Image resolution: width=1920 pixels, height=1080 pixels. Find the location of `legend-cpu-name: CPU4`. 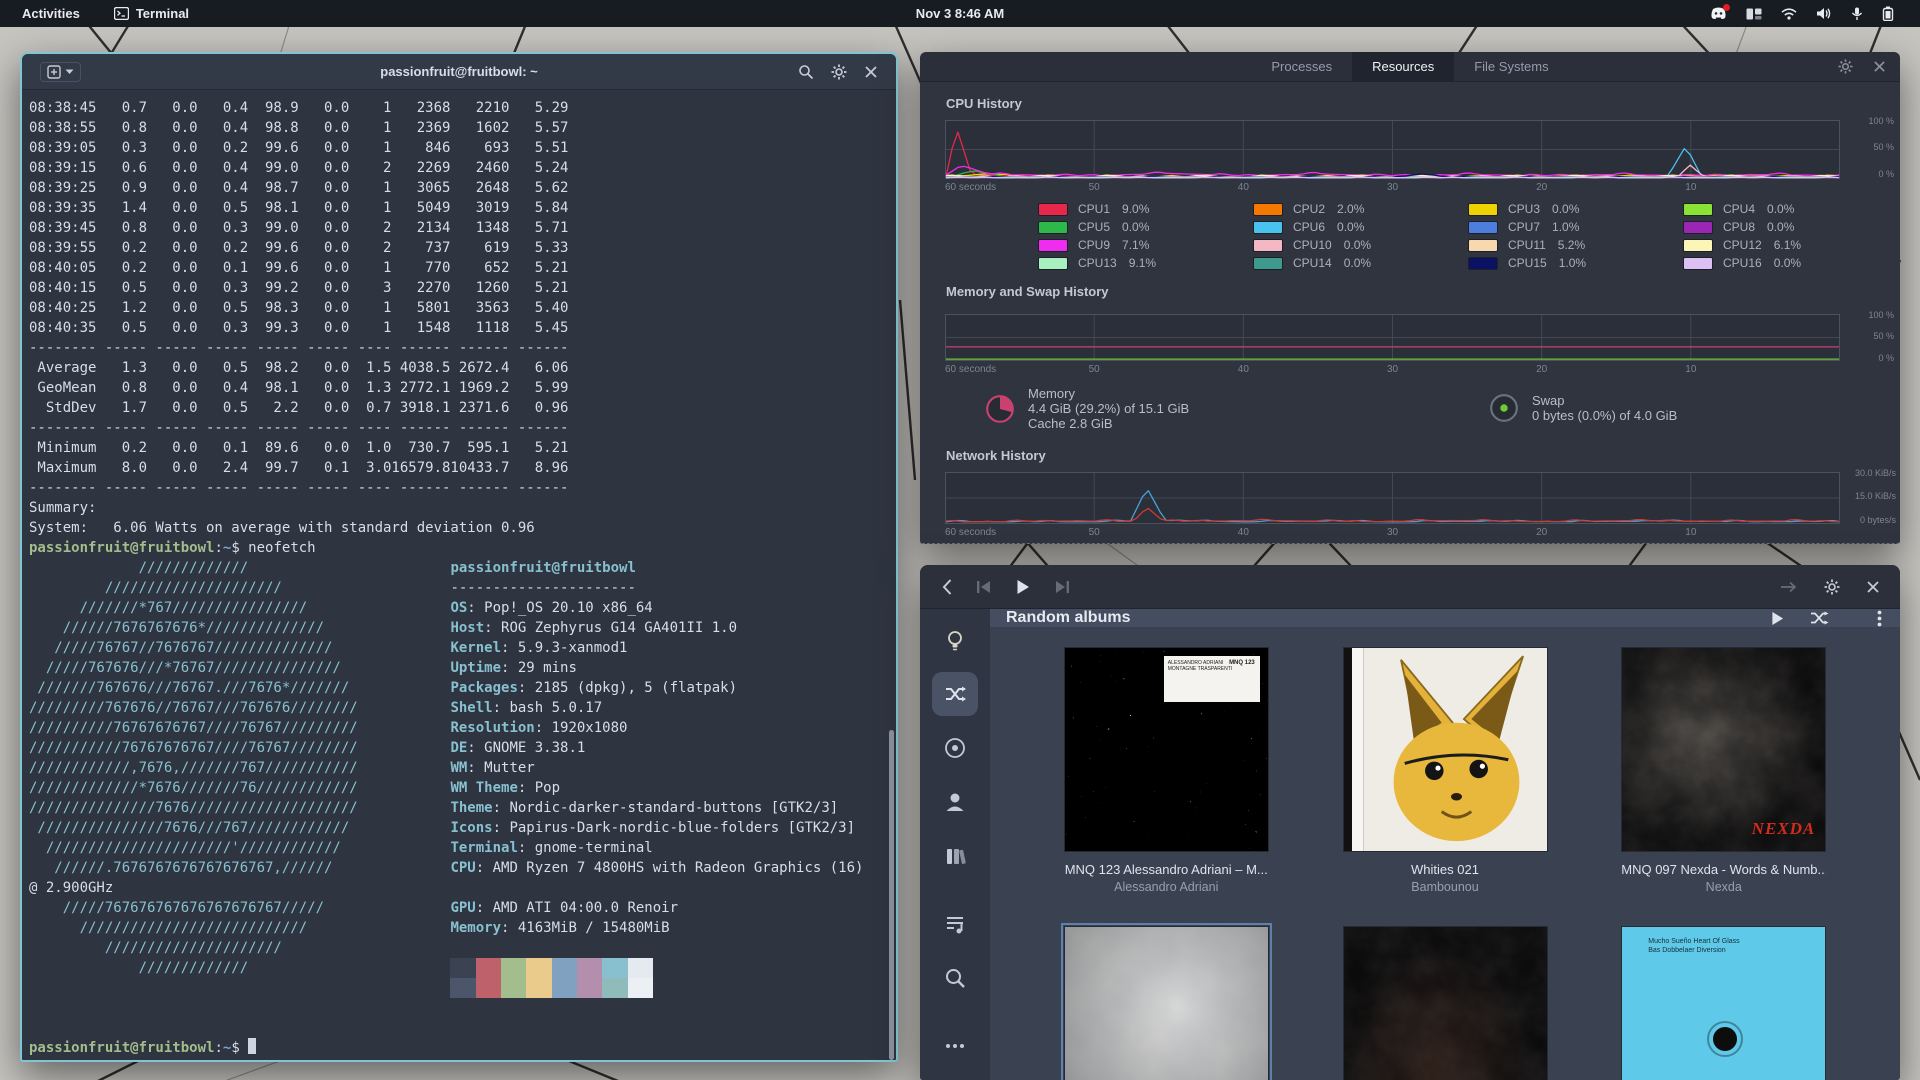

legend-cpu-name: CPU4 is located at coordinates (1739, 209).